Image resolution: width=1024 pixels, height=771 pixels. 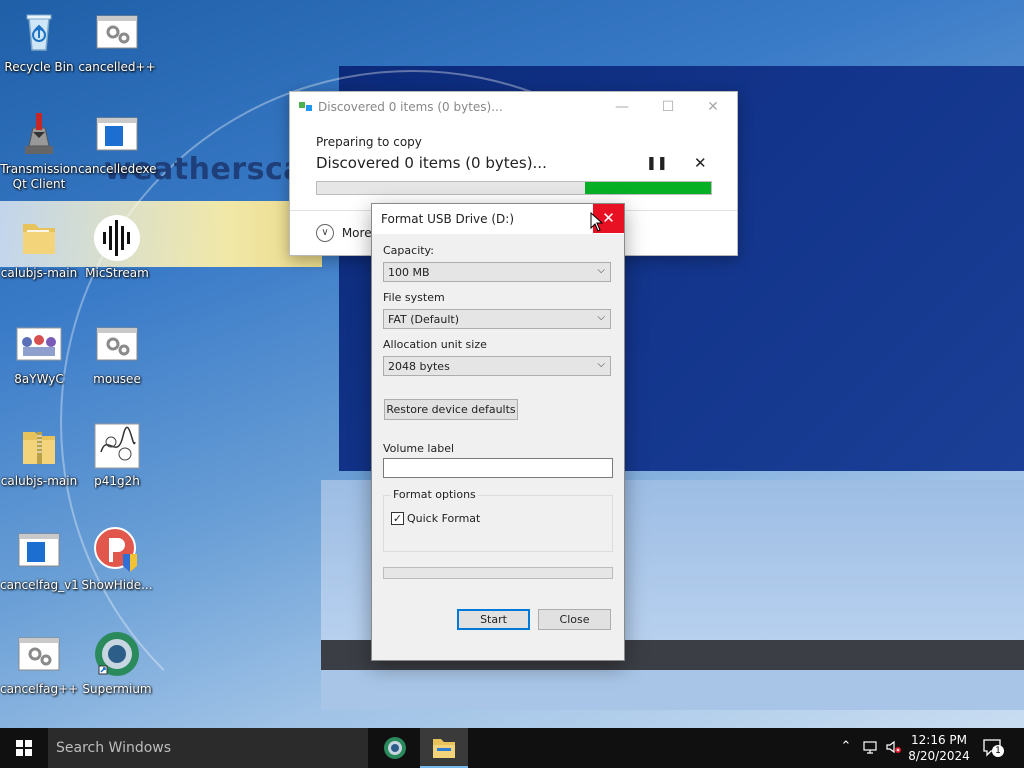 I want to click on taskbar: Search Windows ⌃ 12:16 PM 8/20/2024 1, so click(x=512, y=748).